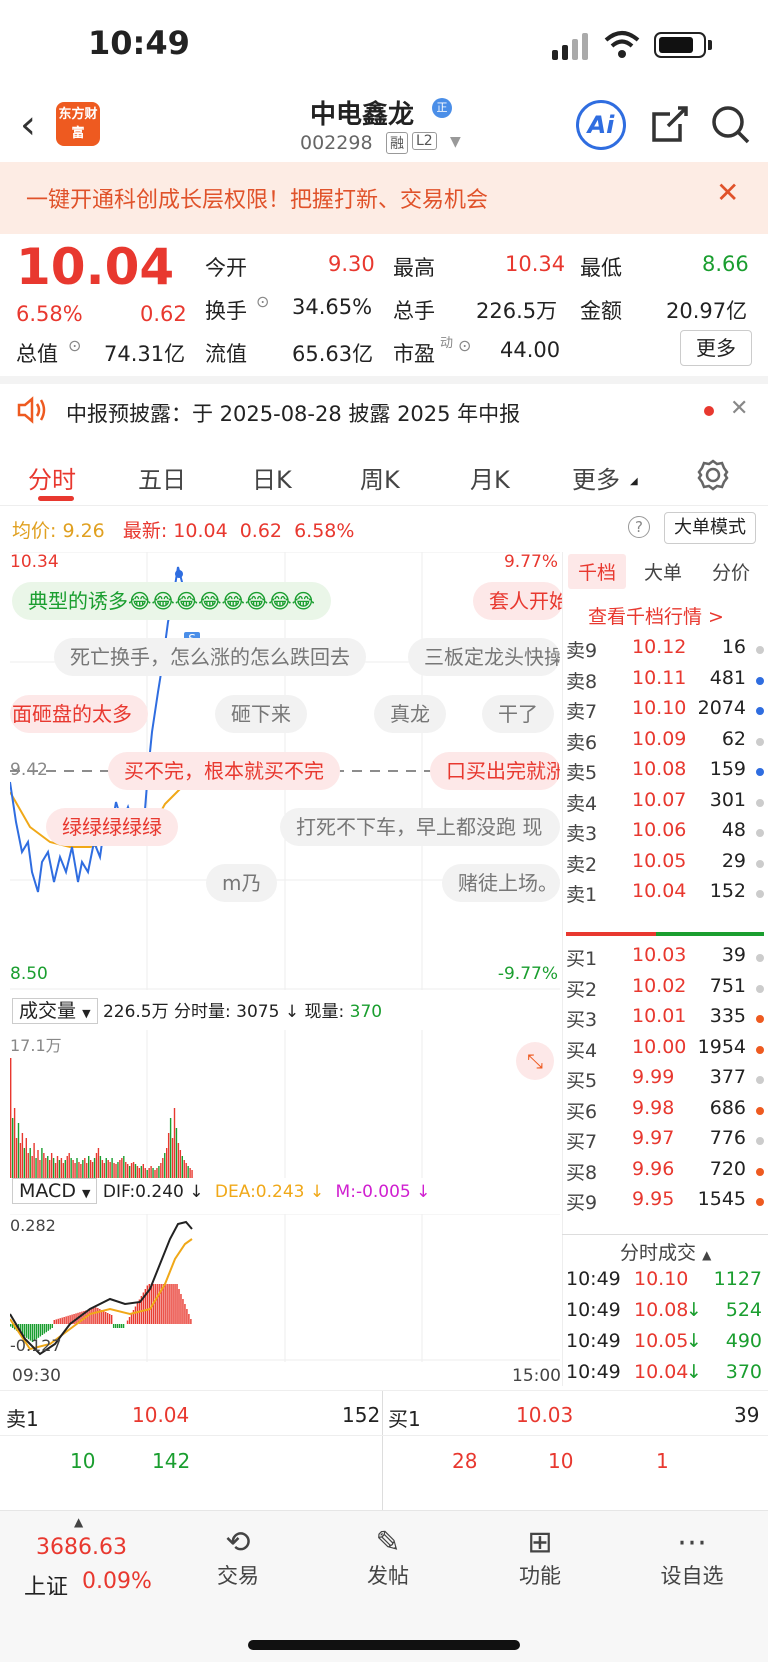 The width and height of the screenshot is (768, 1662). Describe the element at coordinates (52, 477) in the screenshot. I see `tab-intraday: 分时` at that location.